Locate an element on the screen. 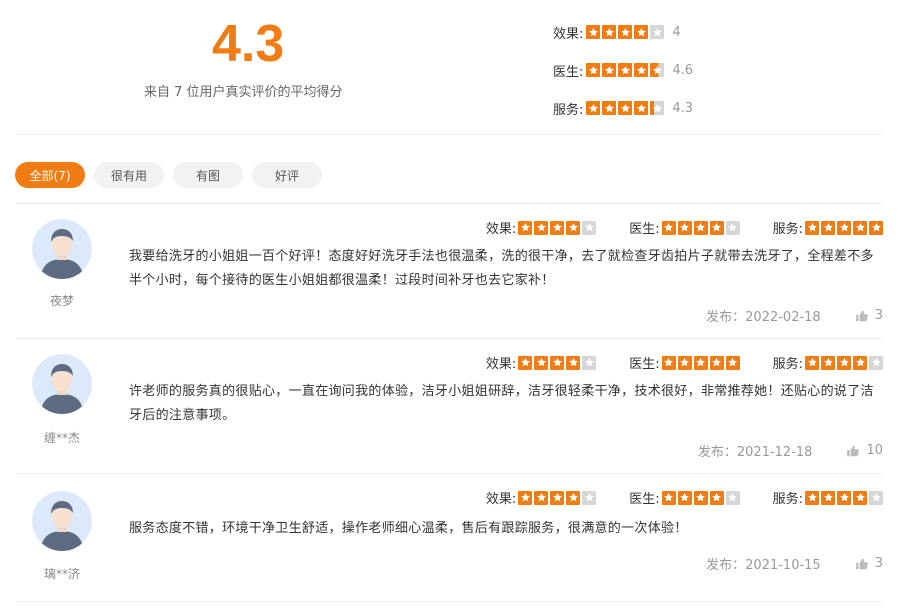  review-meta: 发布：2021-12-18 10 is located at coordinates (790, 450).